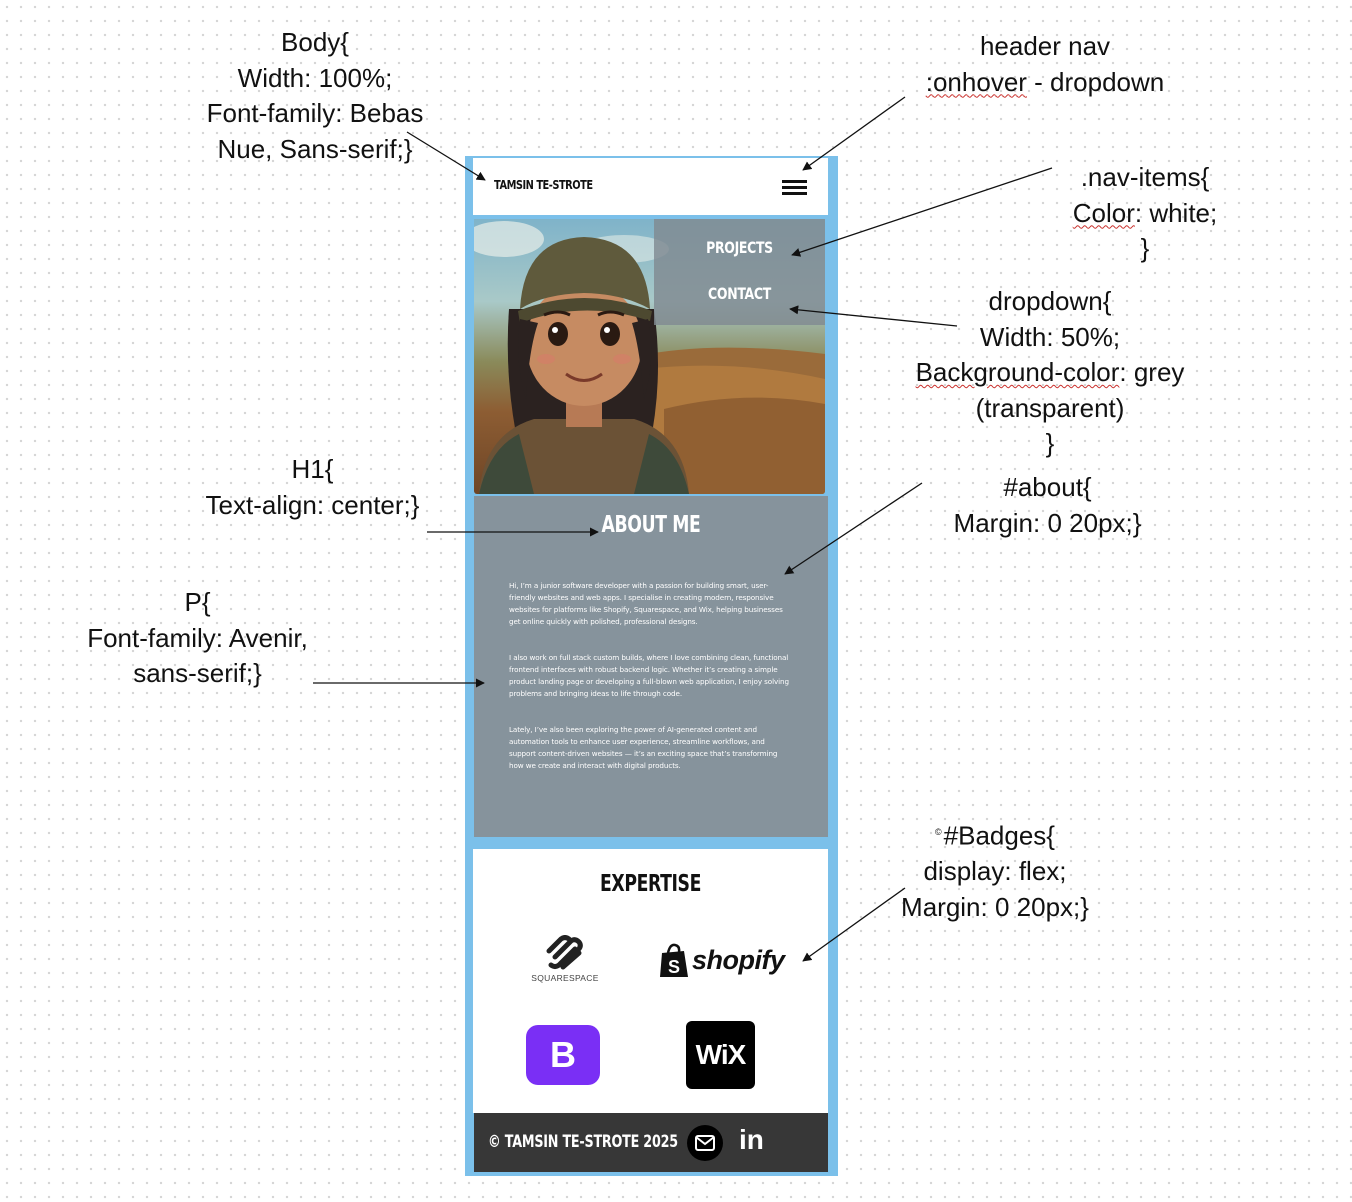 Image resolution: width=1352 pixels, height=1202 pixels. What do you see at coordinates (1045, 46) in the screenshot?
I see `note-header-nav-line: header nav` at bounding box center [1045, 46].